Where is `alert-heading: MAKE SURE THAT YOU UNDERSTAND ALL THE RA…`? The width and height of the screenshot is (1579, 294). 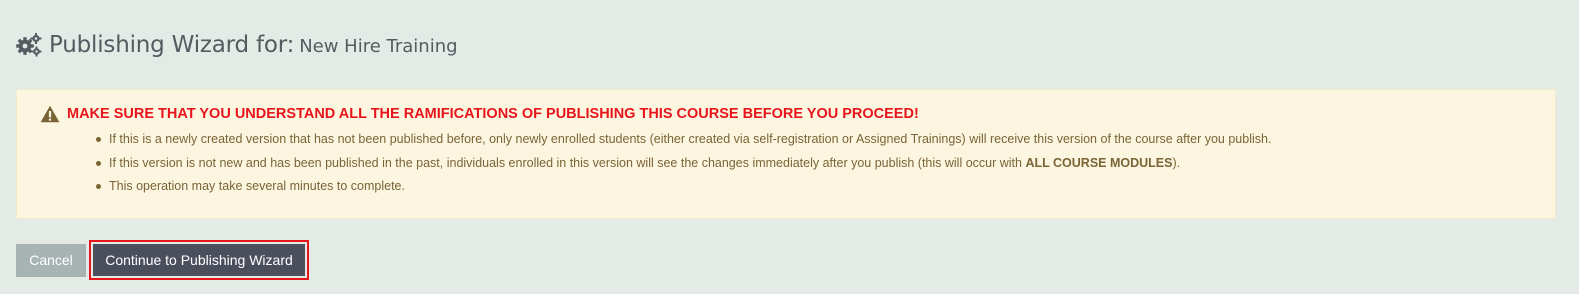
alert-heading: MAKE SURE THAT YOU UNDERSTAND ALL THE RA… is located at coordinates (479, 114).